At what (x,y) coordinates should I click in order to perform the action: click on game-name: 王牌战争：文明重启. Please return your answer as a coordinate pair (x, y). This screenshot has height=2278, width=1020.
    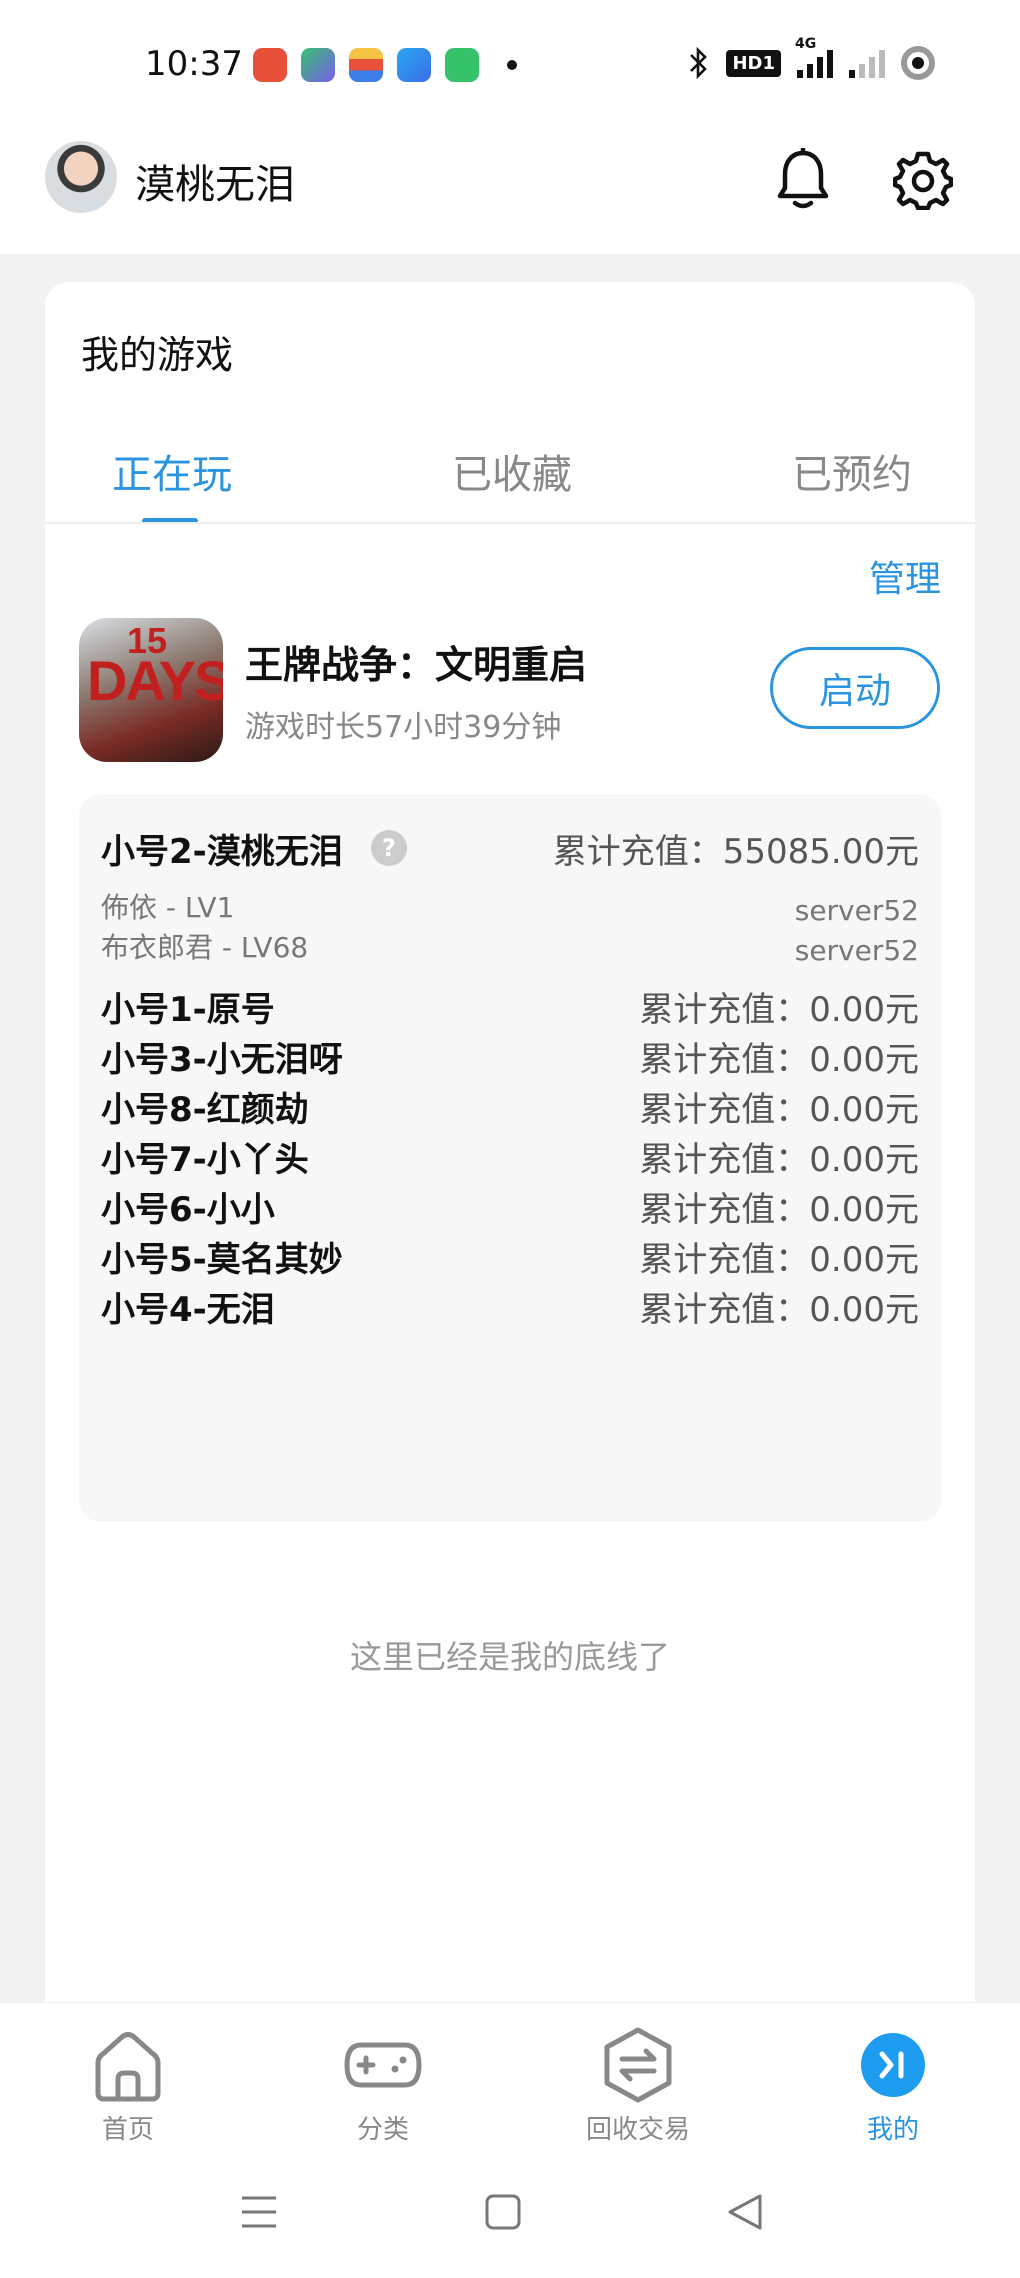
    Looking at the image, I should click on (416, 661).